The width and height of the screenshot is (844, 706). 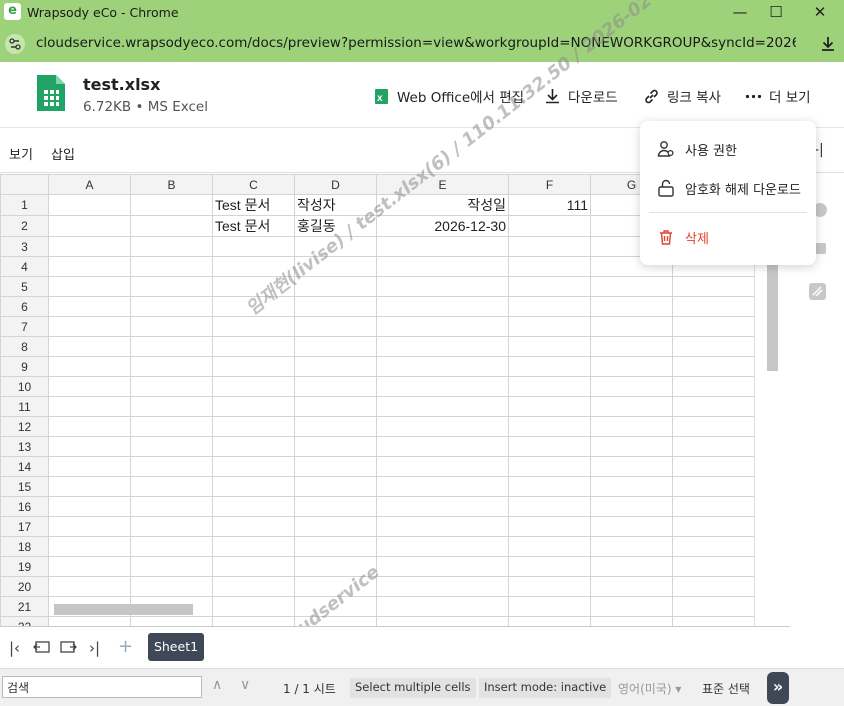 I want to click on grid-cell: Test 문서, so click(x=253, y=226).